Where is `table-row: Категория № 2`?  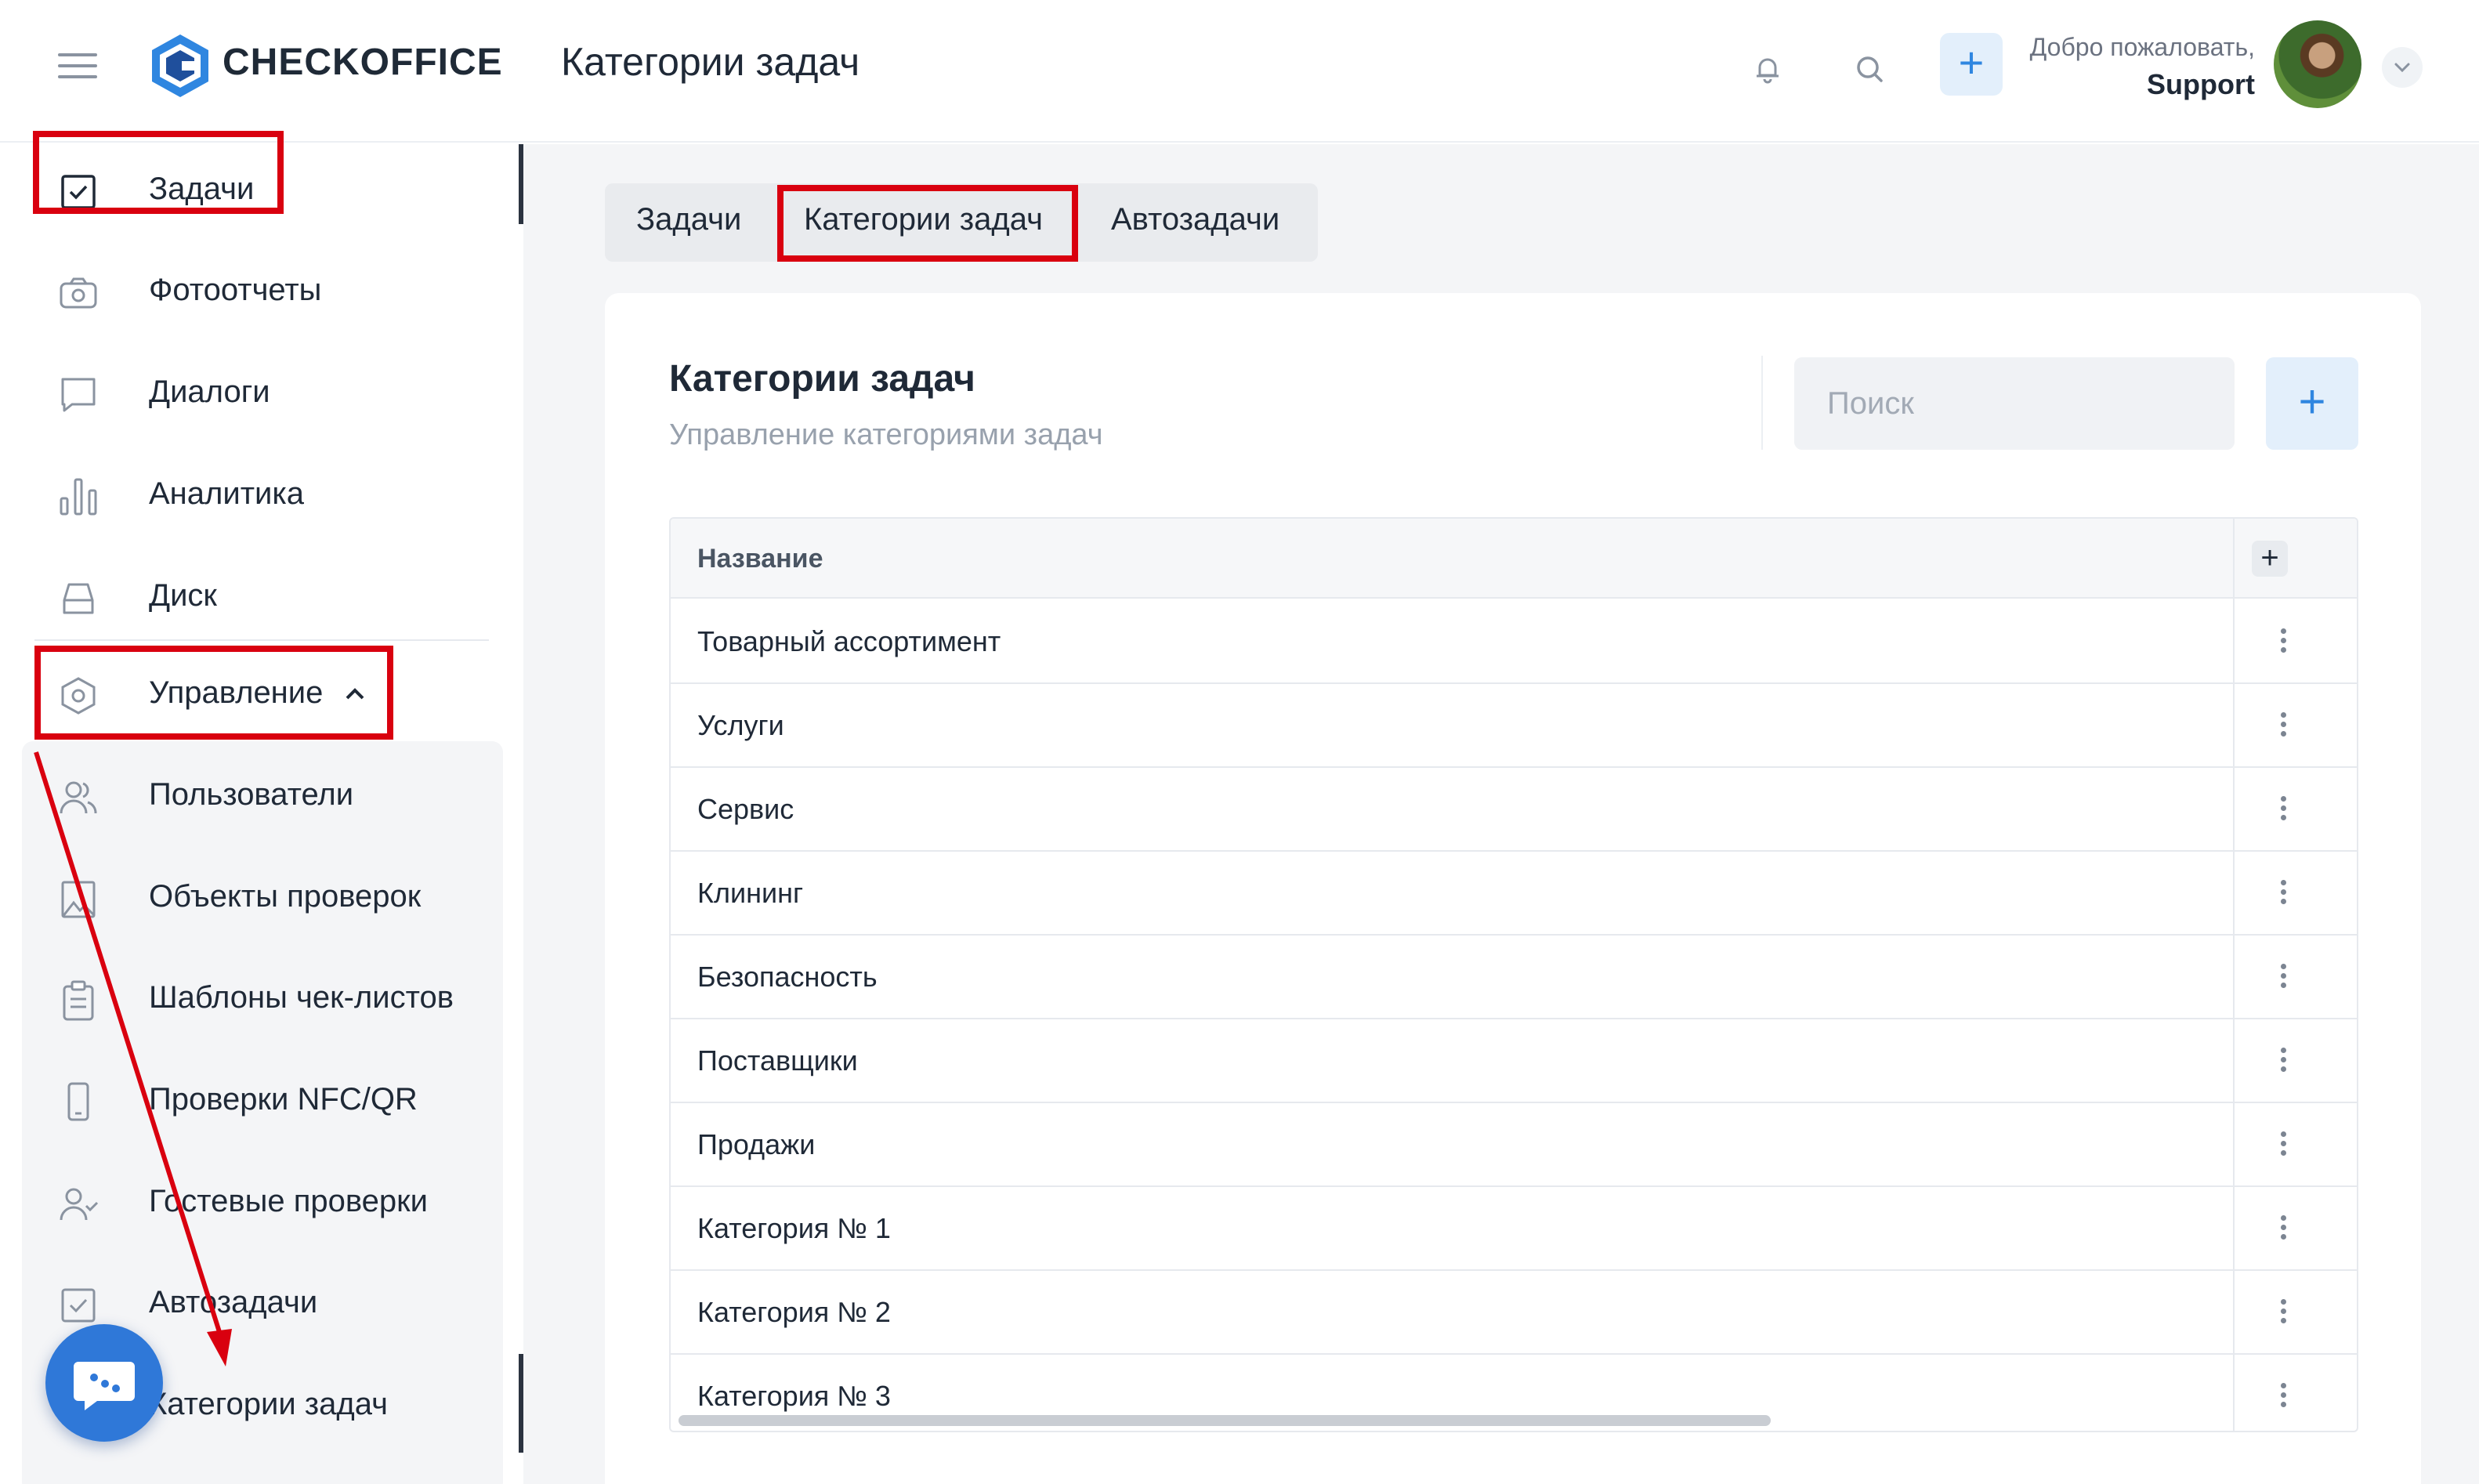
table-row: Категория № 2 is located at coordinates (1514, 1313).